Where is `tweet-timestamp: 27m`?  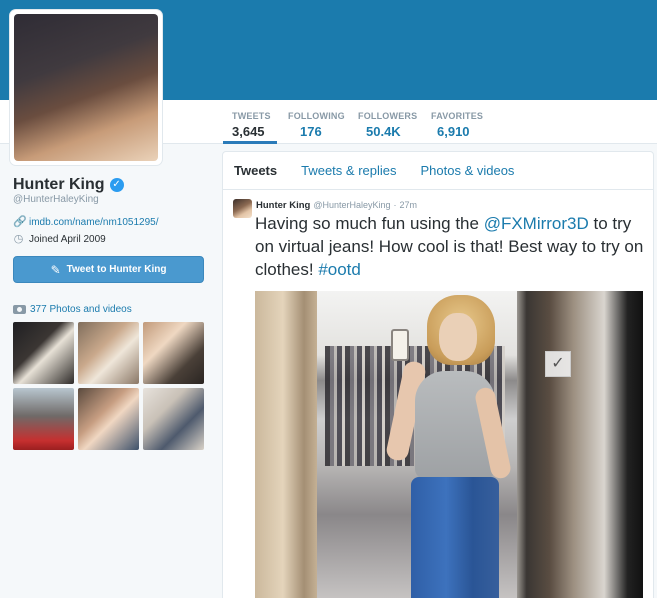 tweet-timestamp: 27m is located at coordinates (409, 205).